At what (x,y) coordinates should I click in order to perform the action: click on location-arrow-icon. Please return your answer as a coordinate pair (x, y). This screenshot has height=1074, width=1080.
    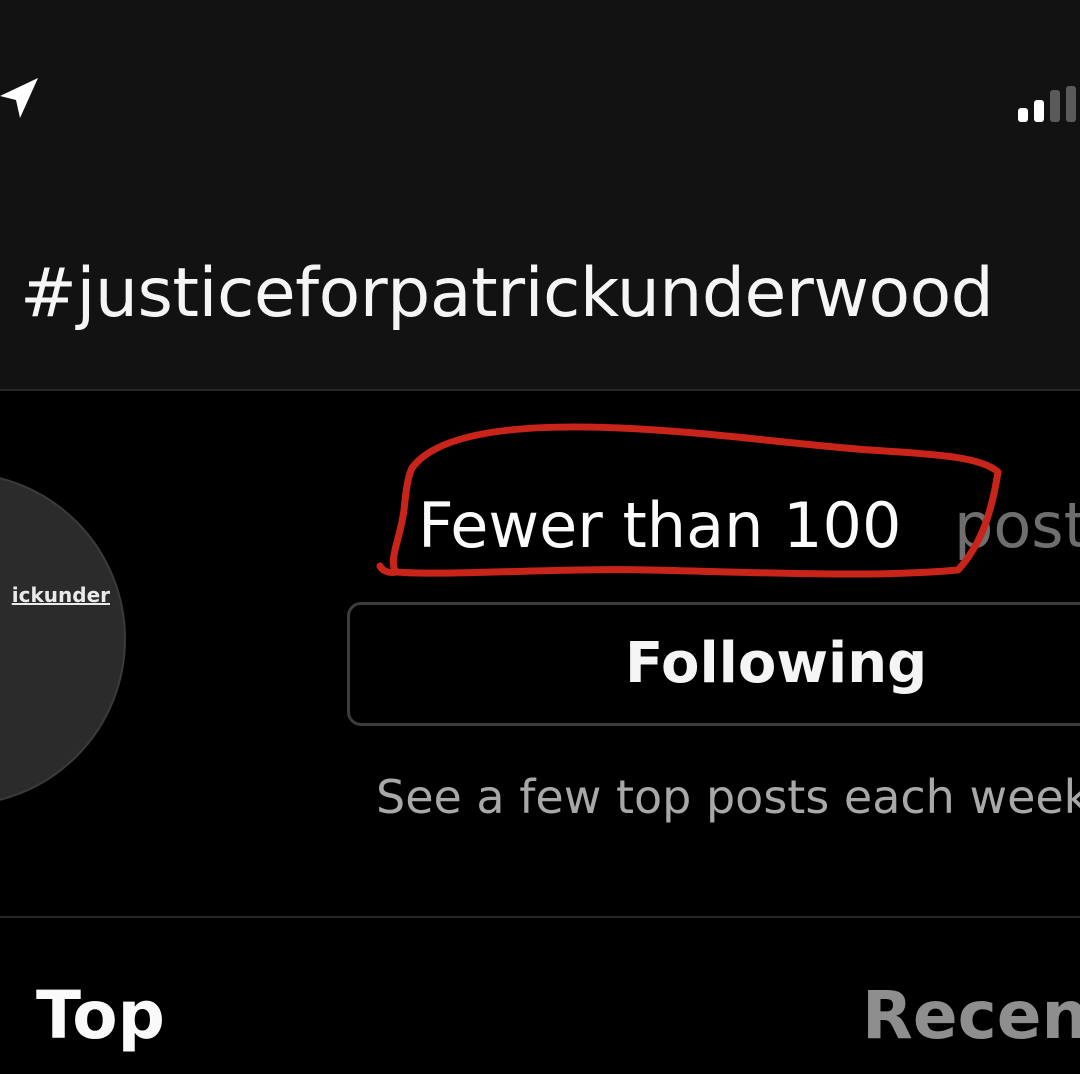
    Looking at the image, I should click on (19, 98).